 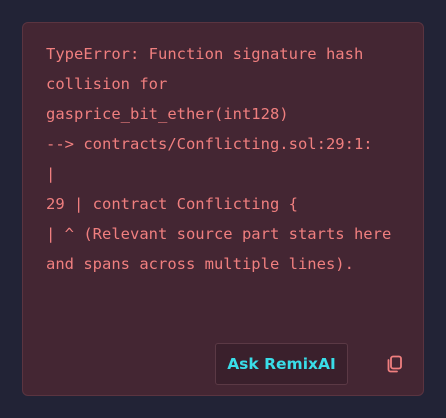 I want to click on copy-icon, so click(x=394, y=364).